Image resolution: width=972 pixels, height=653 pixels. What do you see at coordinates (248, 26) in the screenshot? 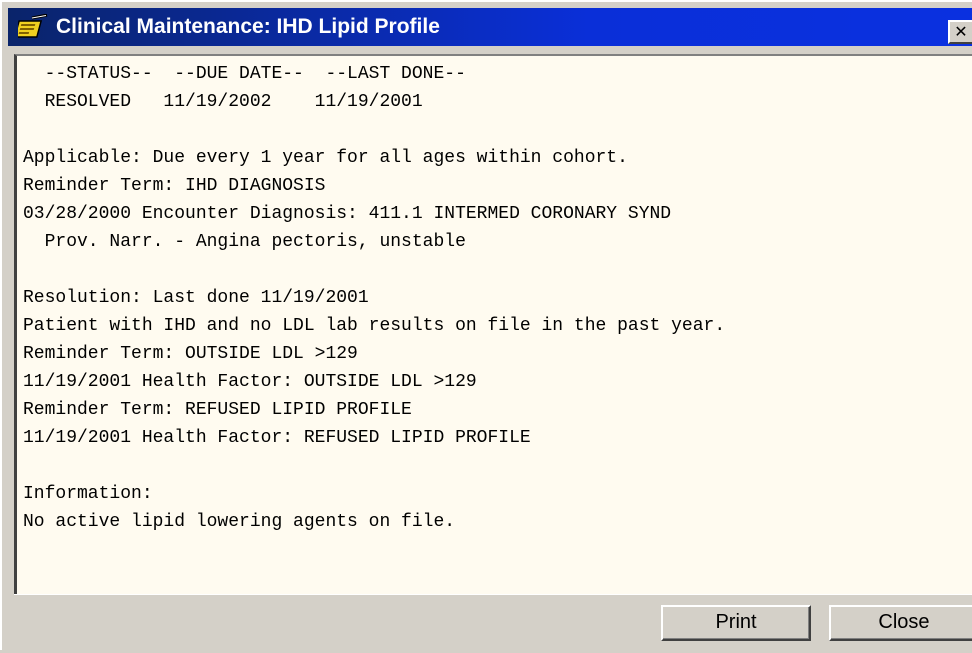
I see `window-title: Clinical Maintenance: IHD Lipid Profile` at bounding box center [248, 26].